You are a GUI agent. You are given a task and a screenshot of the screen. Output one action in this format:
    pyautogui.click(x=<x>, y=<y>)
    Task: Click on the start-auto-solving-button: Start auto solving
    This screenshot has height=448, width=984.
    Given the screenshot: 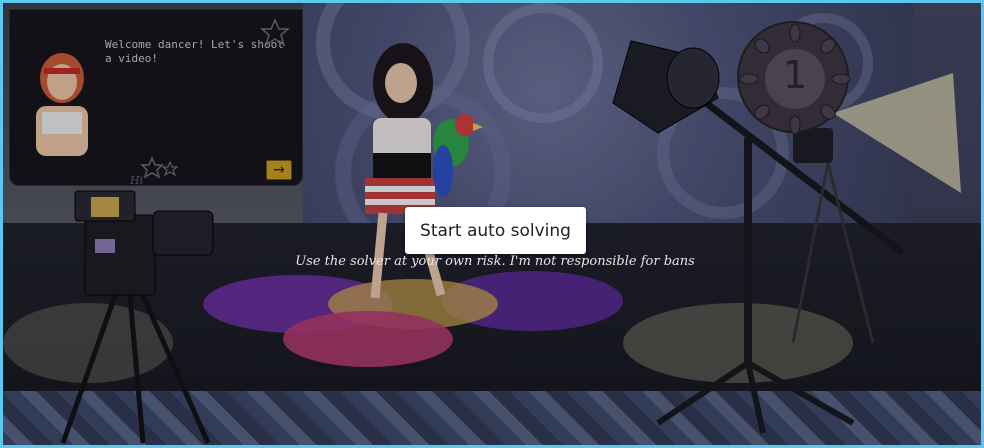 What is the action you would take?
    pyautogui.click(x=495, y=230)
    